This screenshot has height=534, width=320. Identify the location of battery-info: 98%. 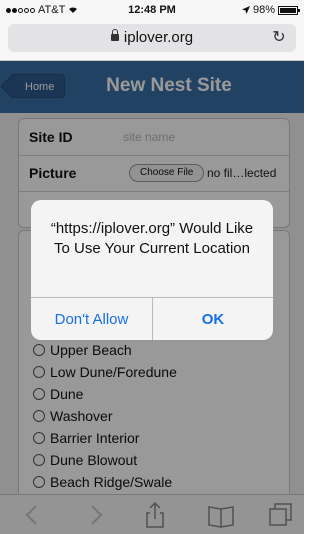
(270, 10).